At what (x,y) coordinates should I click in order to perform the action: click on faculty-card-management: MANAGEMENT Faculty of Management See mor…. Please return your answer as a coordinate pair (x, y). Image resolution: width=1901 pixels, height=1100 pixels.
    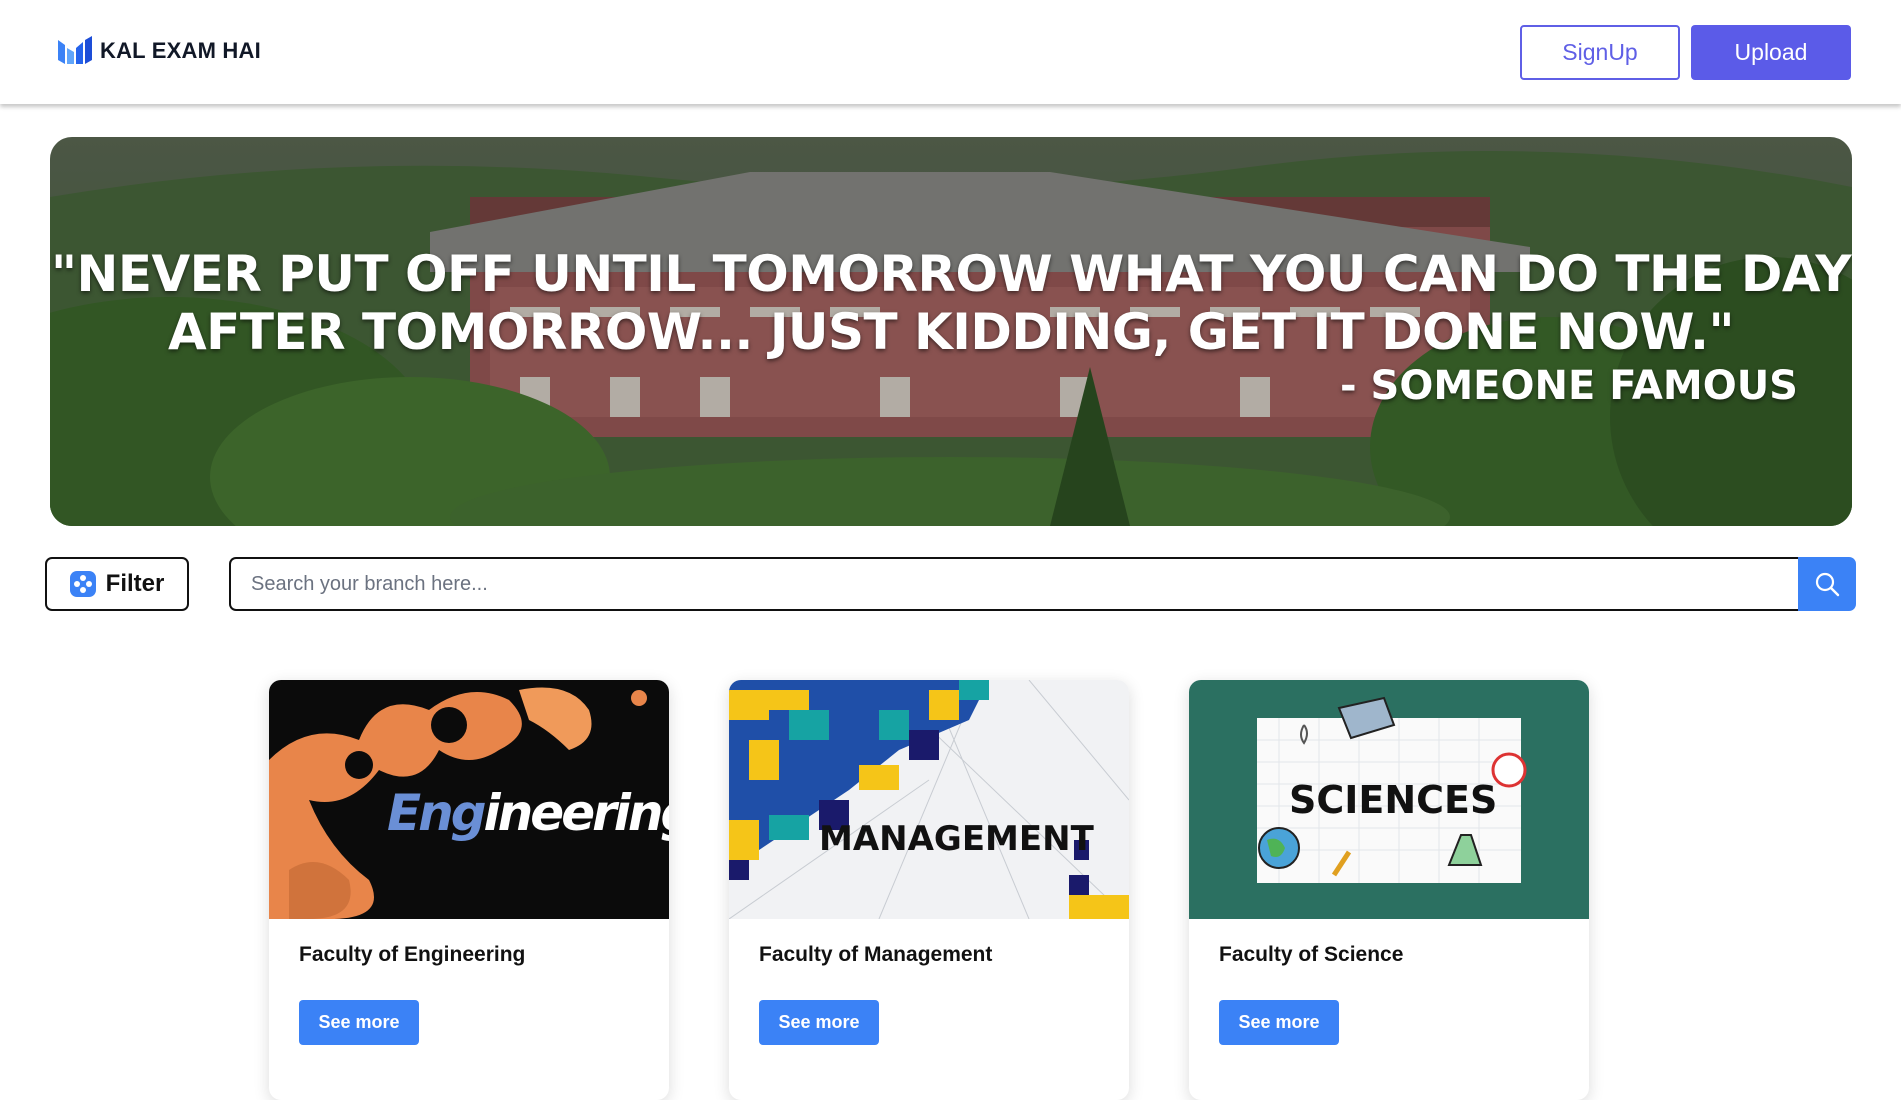
    Looking at the image, I should click on (929, 890).